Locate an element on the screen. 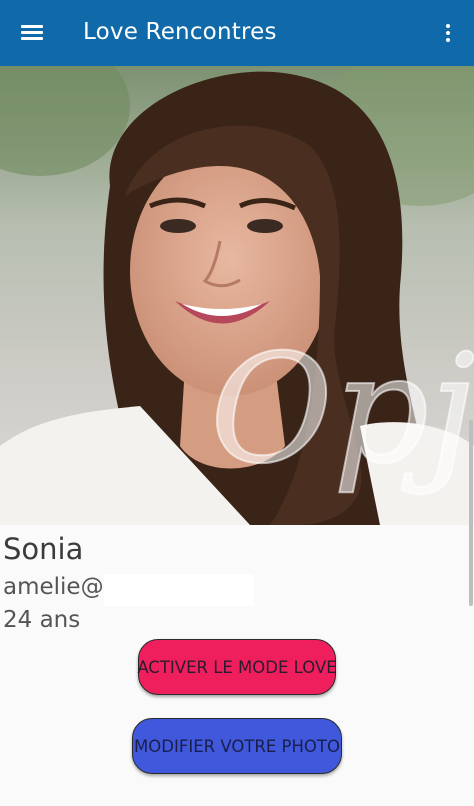 This screenshot has height=806, width=474. profile-age: 24 ans is located at coordinates (42, 620).